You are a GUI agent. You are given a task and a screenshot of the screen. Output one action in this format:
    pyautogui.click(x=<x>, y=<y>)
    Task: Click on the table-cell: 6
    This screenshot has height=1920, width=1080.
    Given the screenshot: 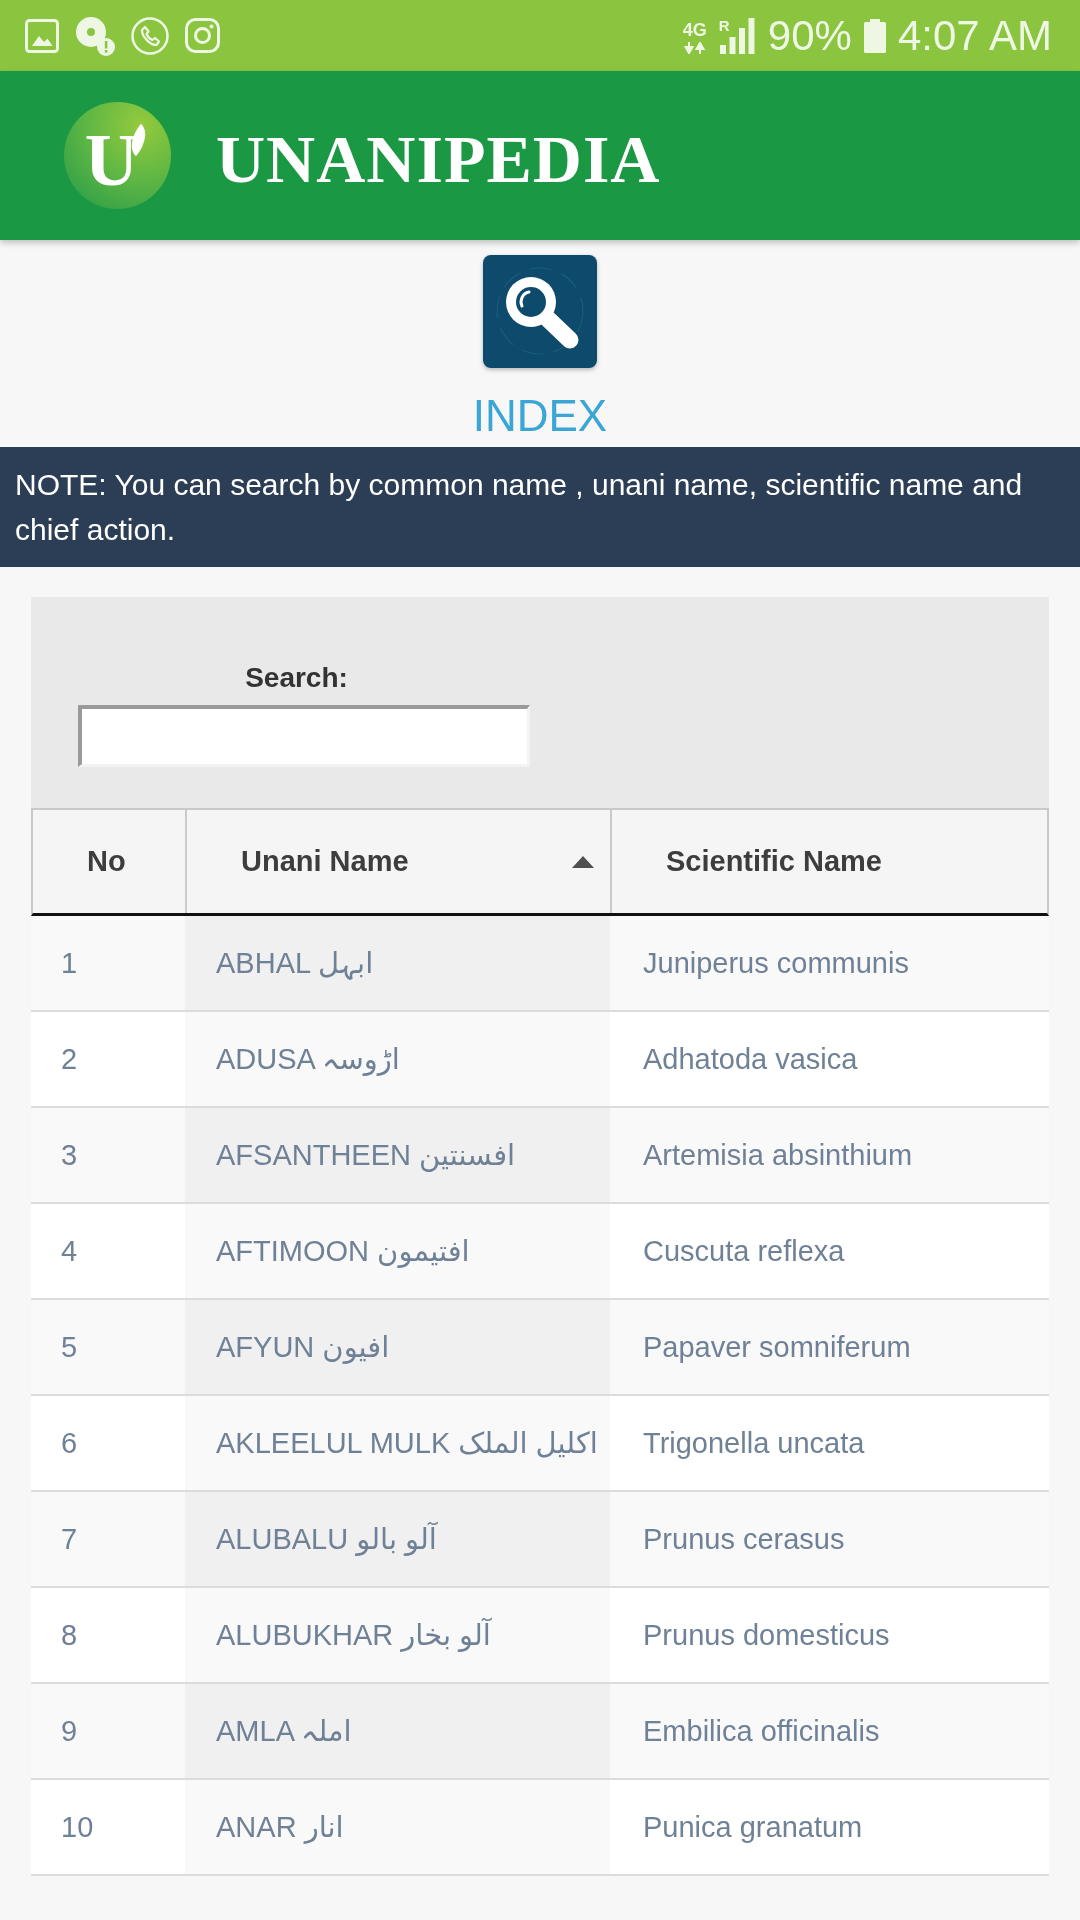 What is the action you would take?
    pyautogui.click(x=108, y=1443)
    